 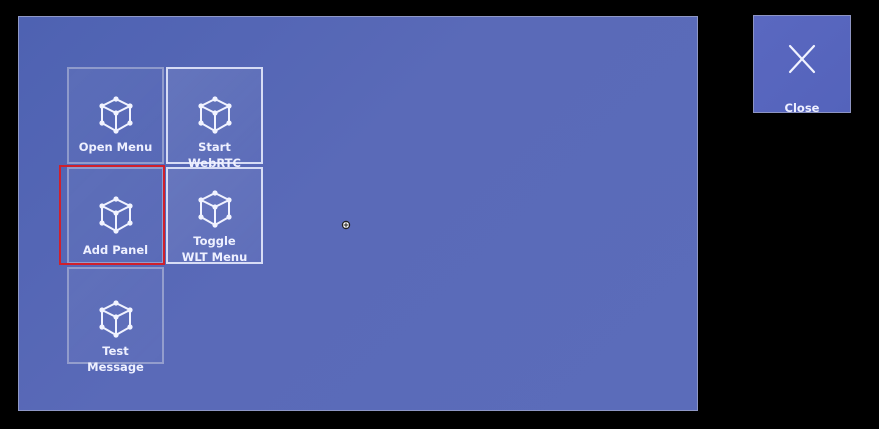 I want to click on close-button: Close, so click(x=802, y=65).